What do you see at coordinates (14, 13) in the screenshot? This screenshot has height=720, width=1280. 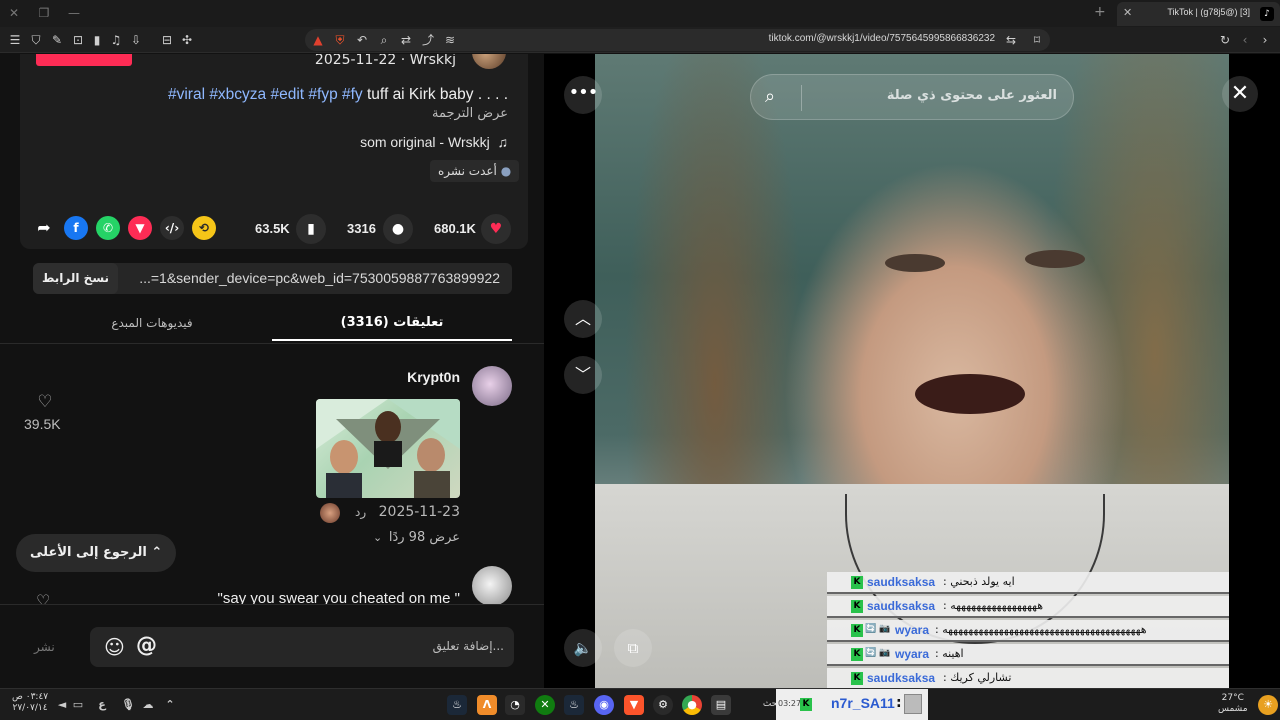 I see `close-window-icon: ✕` at bounding box center [14, 13].